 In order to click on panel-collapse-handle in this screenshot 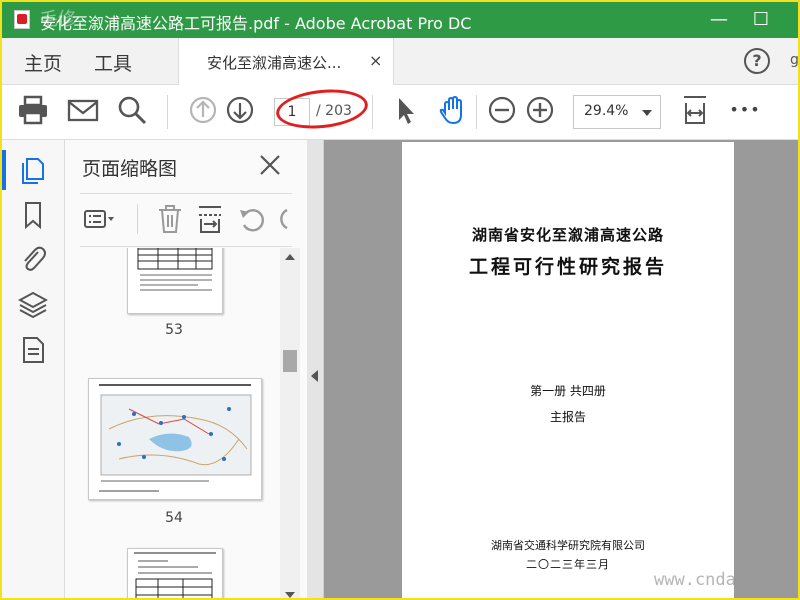, I will do `click(315, 369)`.